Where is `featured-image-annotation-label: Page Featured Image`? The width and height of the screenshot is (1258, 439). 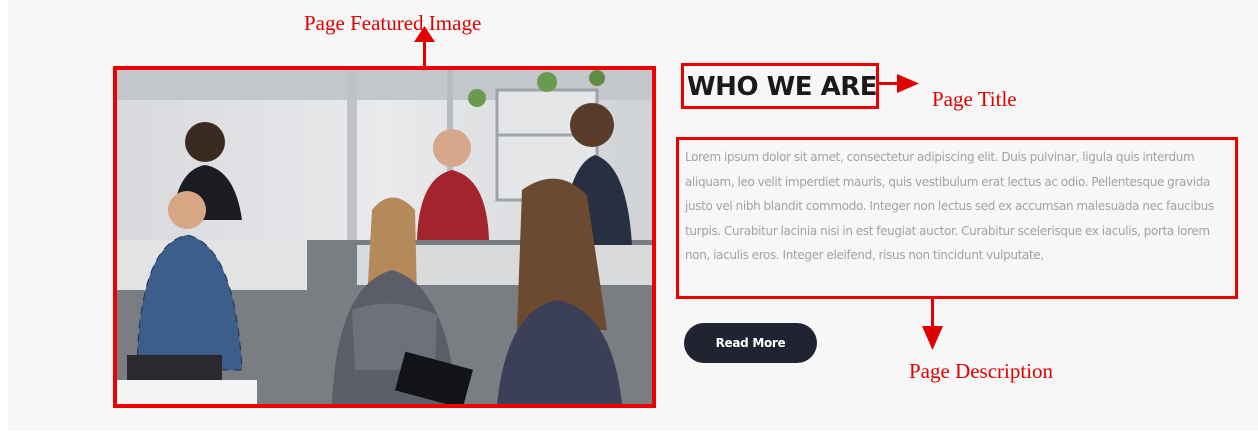
featured-image-annotation-label: Page Featured Image is located at coordinates (393, 23).